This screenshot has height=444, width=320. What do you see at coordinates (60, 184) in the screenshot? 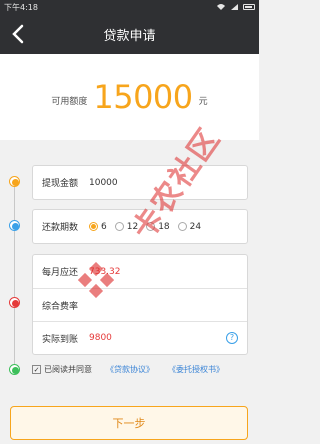
I see `withdraw-label: 提现金额` at bounding box center [60, 184].